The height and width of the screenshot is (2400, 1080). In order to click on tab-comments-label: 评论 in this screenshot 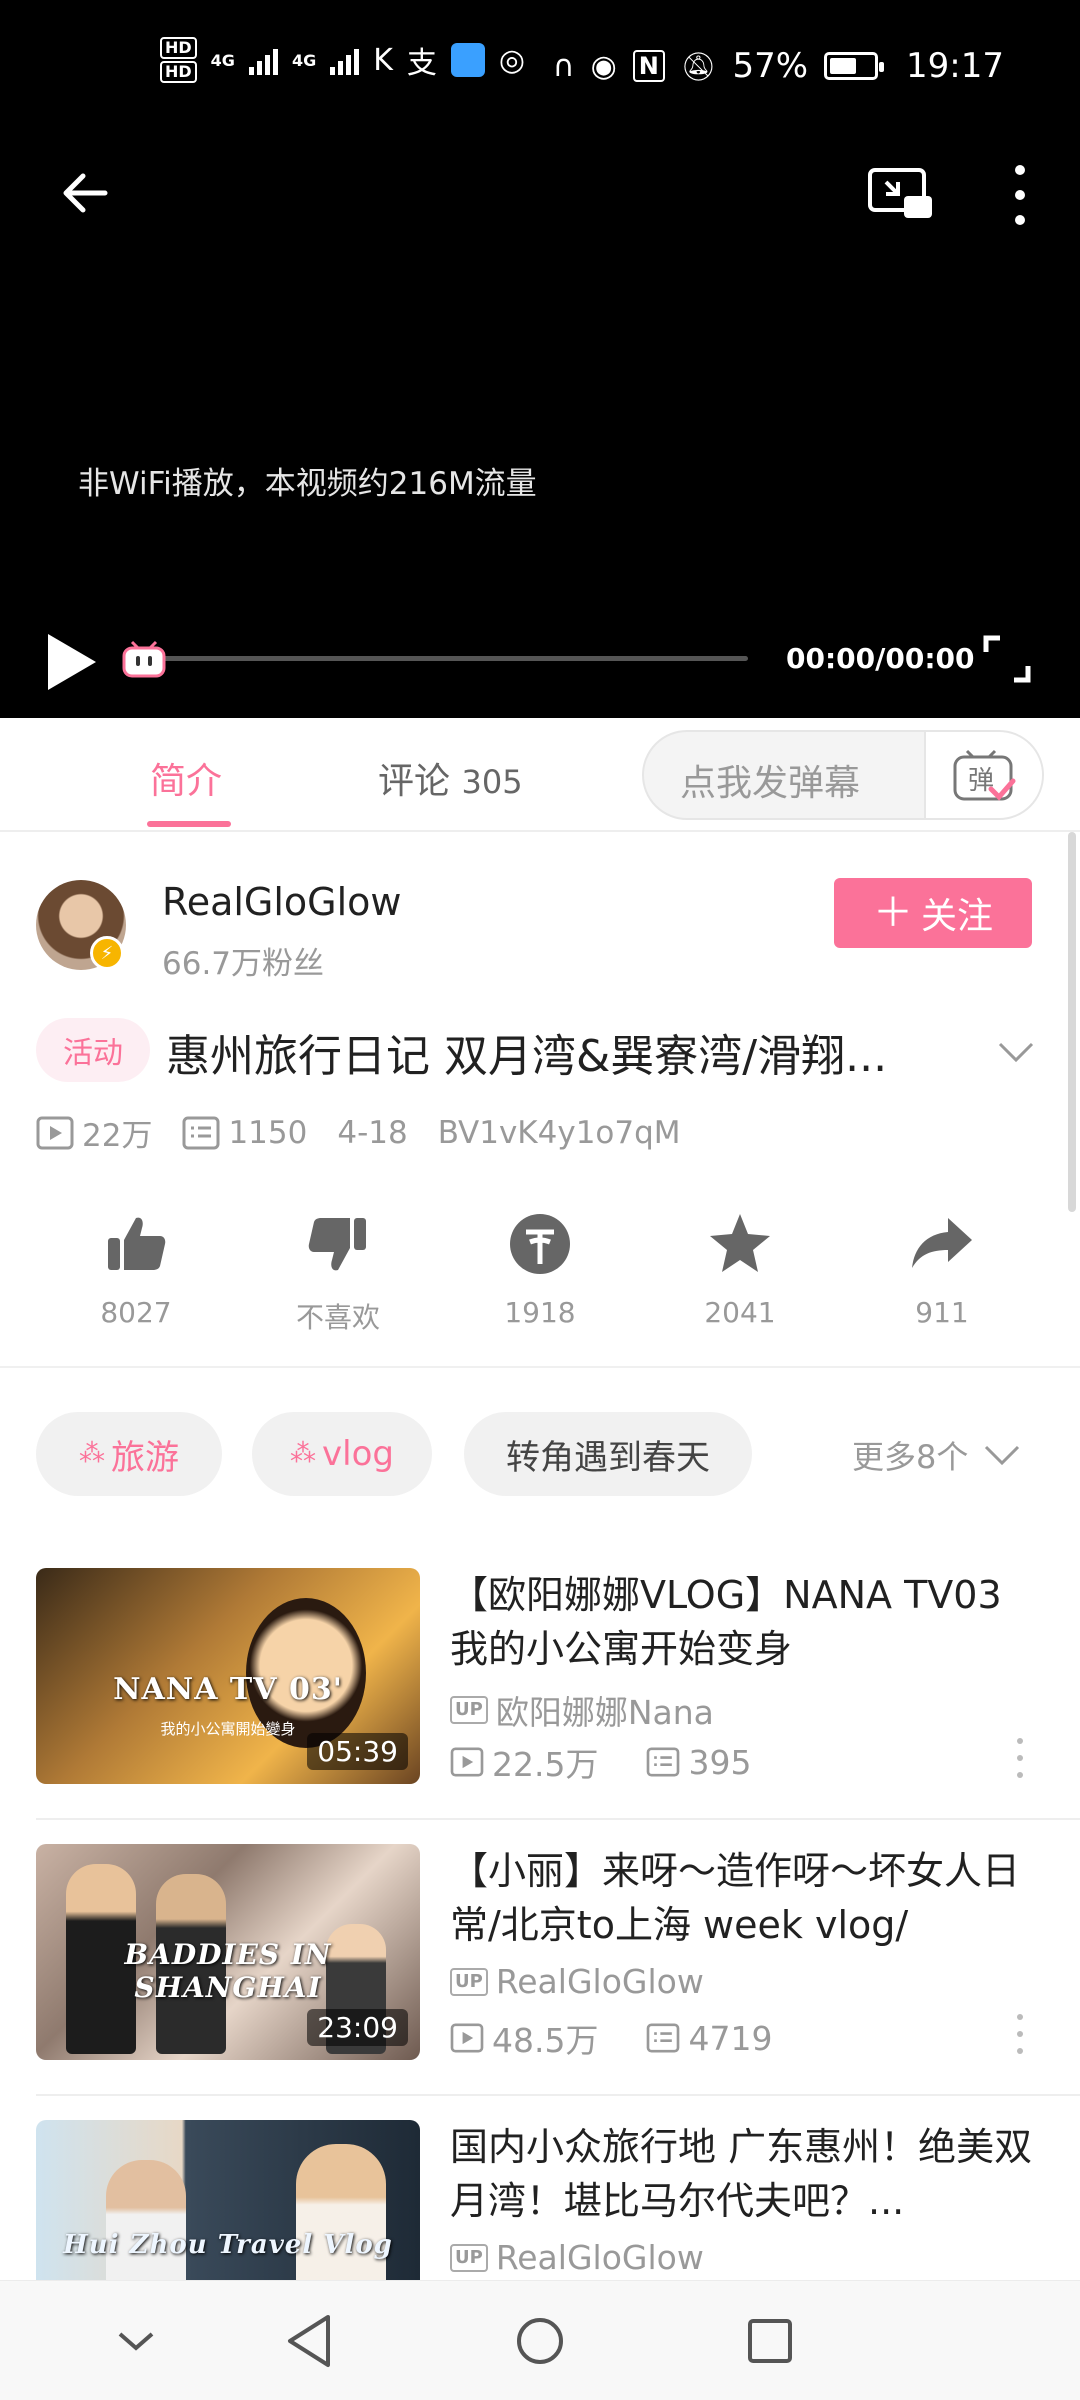, I will do `click(414, 781)`.